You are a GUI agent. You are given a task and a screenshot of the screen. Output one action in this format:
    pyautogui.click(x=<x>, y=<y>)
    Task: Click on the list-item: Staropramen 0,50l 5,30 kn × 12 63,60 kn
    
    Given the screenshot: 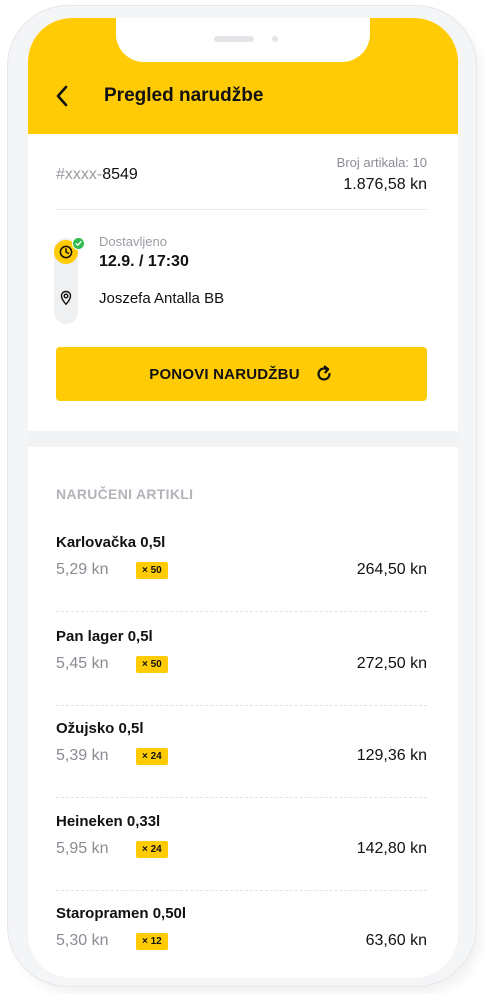 What is the action you would take?
    pyautogui.click(x=241, y=941)
    